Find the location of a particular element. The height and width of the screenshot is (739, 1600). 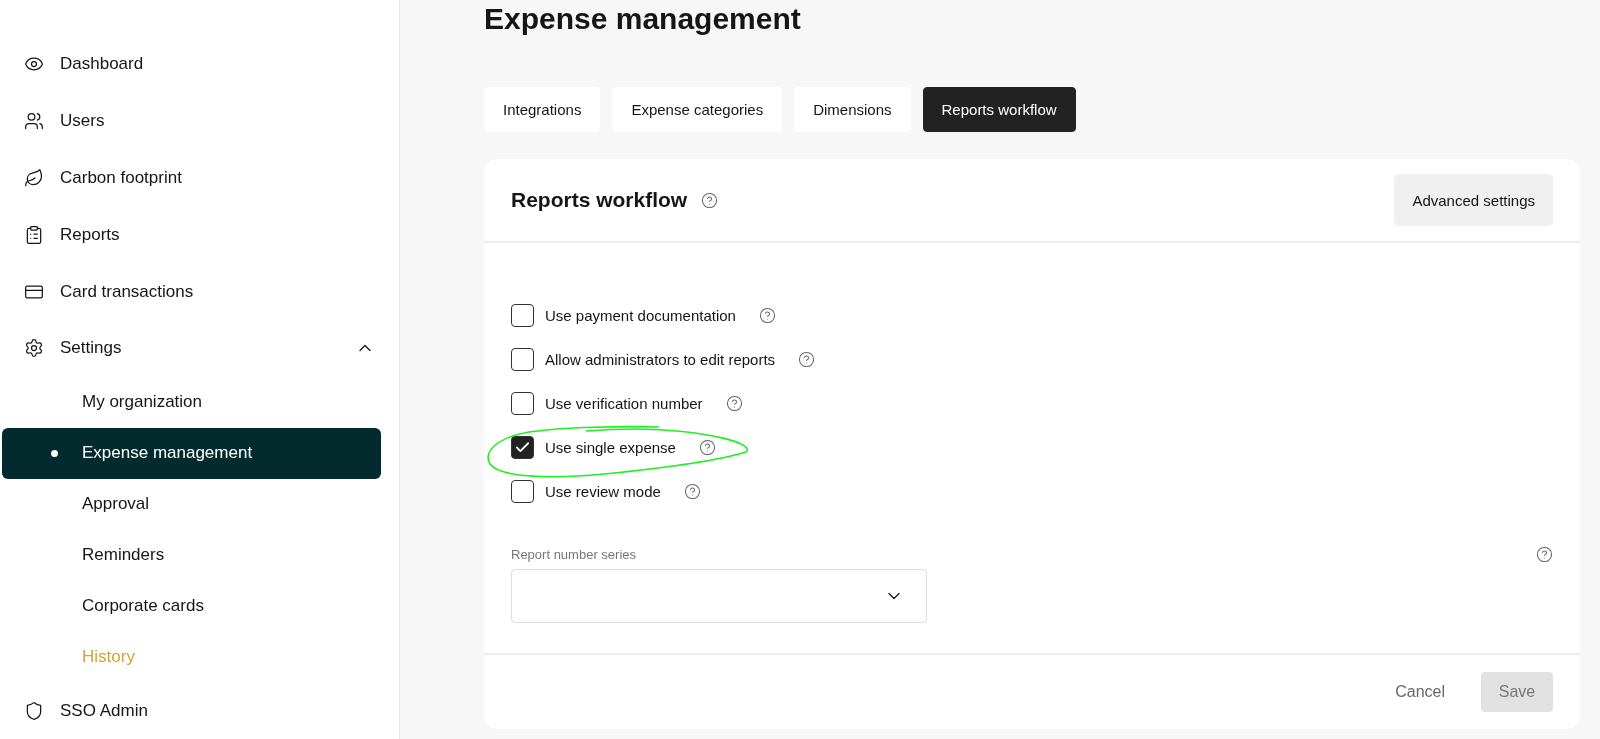

option-label: Use review mode is located at coordinates (603, 491).